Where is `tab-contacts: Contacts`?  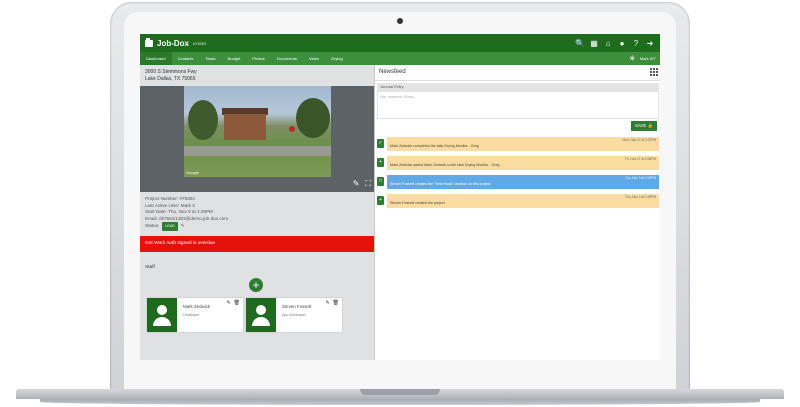
tab-contacts: Contacts is located at coordinates (186, 58).